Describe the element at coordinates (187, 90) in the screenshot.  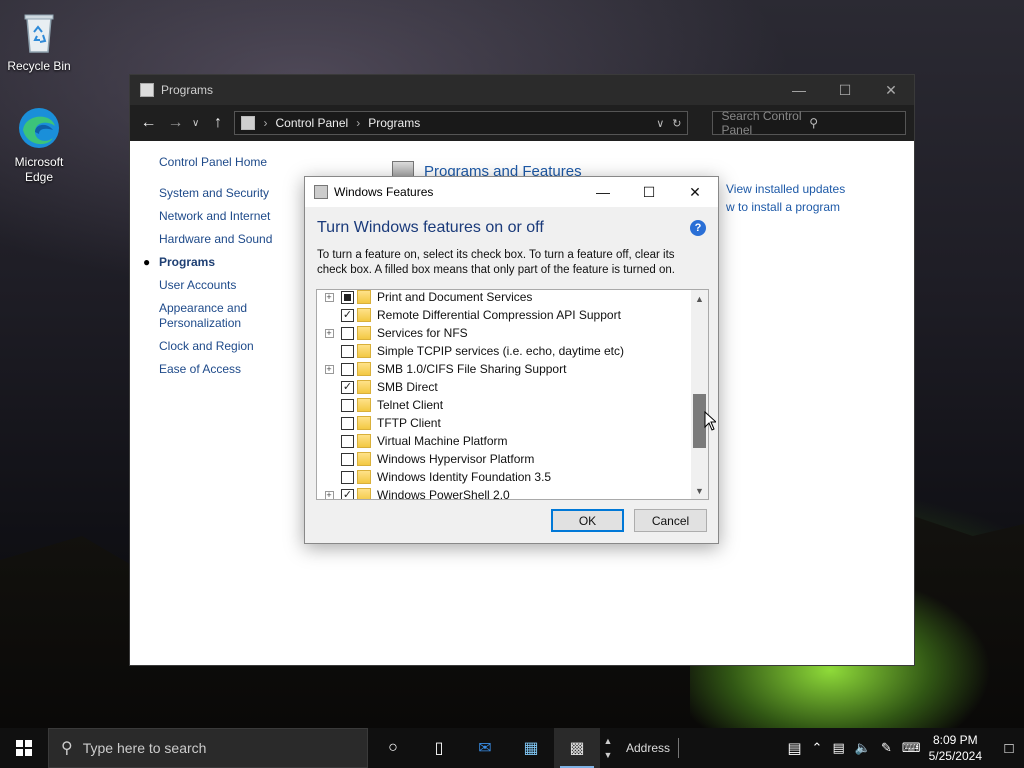
I see `window-title: Programs` at that location.